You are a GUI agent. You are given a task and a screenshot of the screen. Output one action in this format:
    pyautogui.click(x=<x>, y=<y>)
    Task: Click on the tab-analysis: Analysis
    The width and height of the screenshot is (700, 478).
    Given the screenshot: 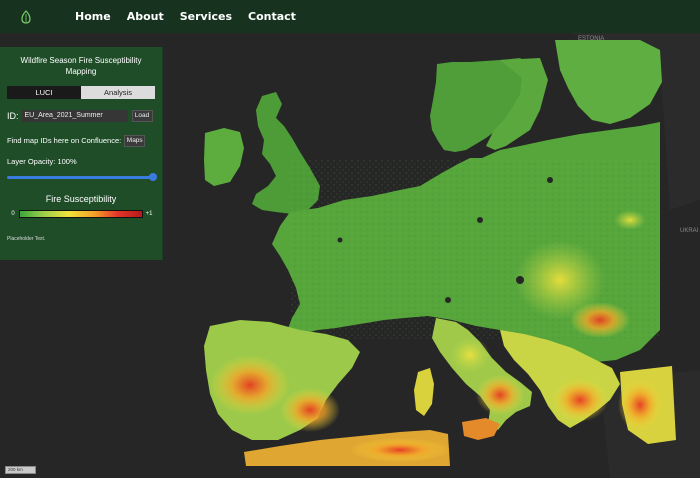 What is the action you would take?
    pyautogui.click(x=118, y=92)
    